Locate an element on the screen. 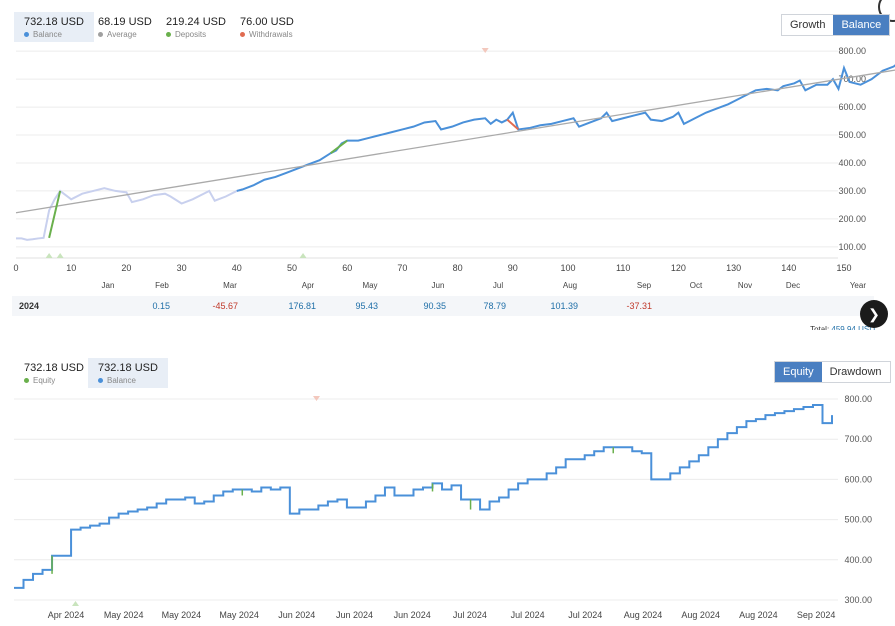 The image size is (895, 626). month-header: Jan is located at coordinates (108, 285).